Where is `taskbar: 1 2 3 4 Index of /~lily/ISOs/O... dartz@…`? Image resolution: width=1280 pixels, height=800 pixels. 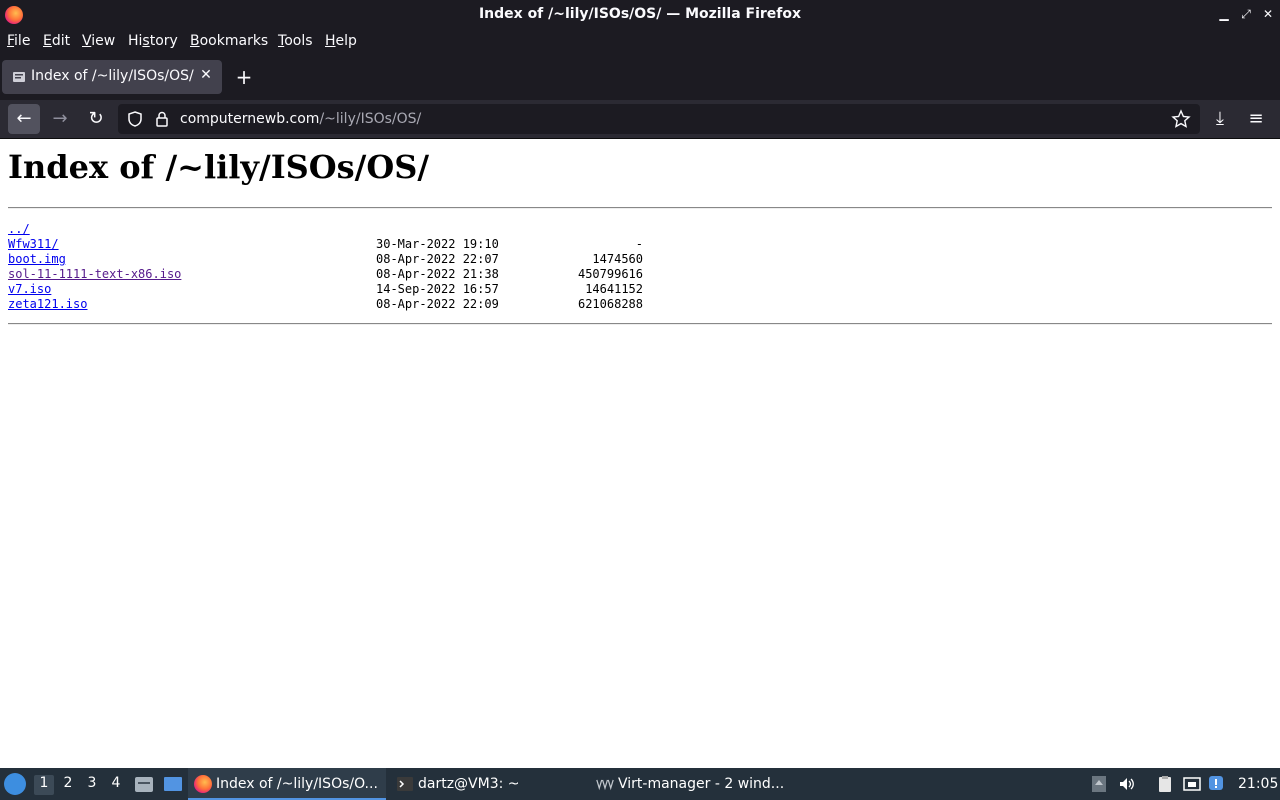
taskbar: 1 2 3 4 Index of /~lily/ISOs/O... dartz@… is located at coordinates (640, 784).